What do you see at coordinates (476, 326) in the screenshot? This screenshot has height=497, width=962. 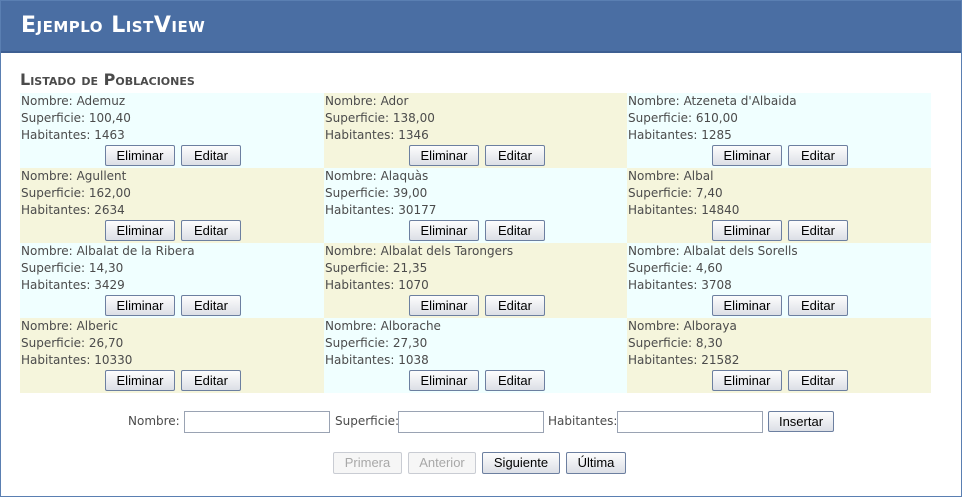 I see `nombre-line: Nombre: Alborache` at bounding box center [476, 326].